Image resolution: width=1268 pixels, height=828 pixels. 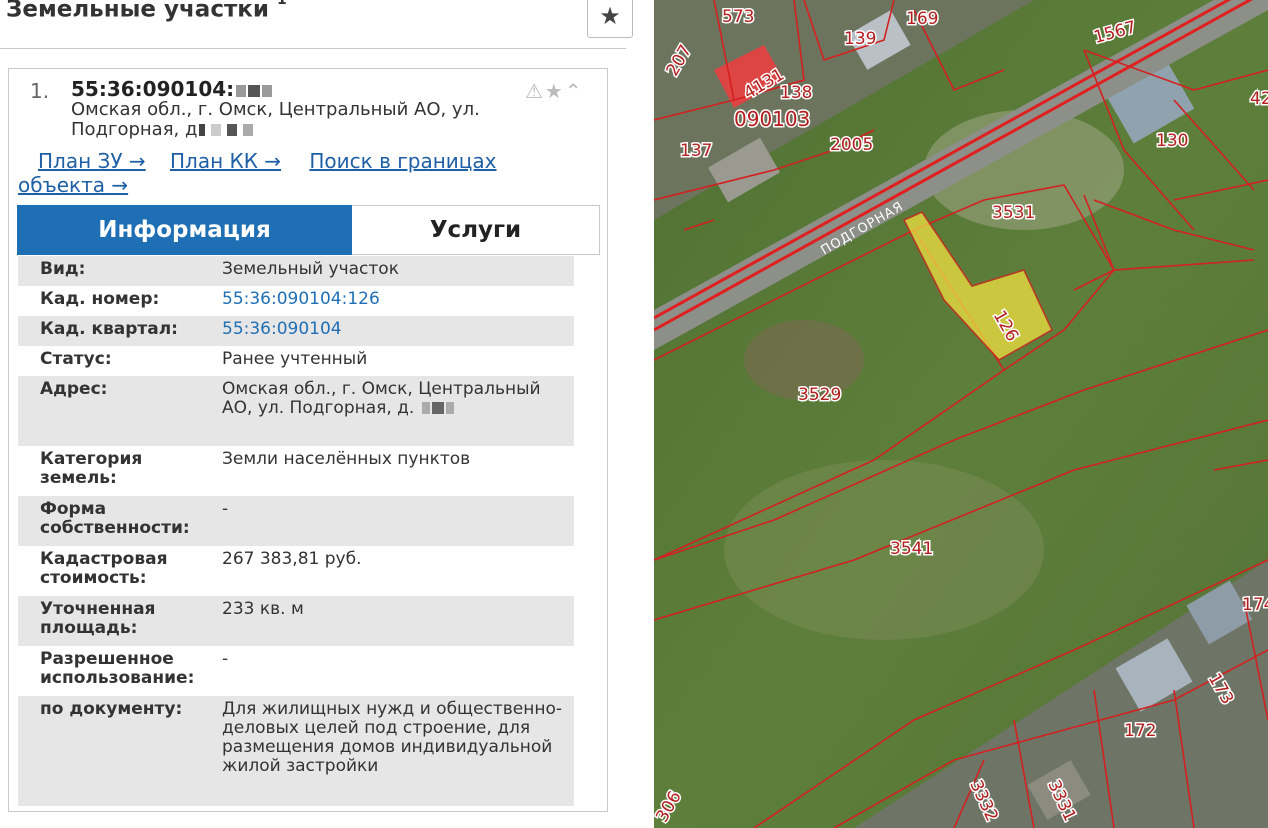 What do you see at coordinates (138, 11) in the screenshot?
I see `page-title-text: Земельные участки` at bounding box center [138, 11].